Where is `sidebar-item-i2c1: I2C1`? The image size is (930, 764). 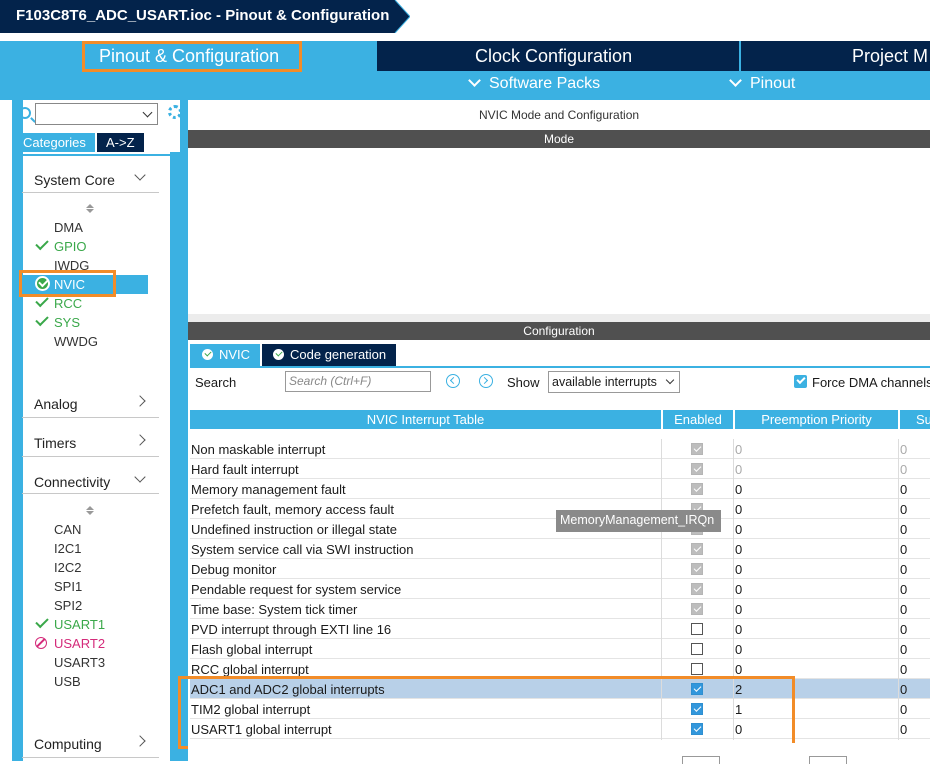
sidebar-item-i2c1: I2C1 is located at coordinates (67, 548).